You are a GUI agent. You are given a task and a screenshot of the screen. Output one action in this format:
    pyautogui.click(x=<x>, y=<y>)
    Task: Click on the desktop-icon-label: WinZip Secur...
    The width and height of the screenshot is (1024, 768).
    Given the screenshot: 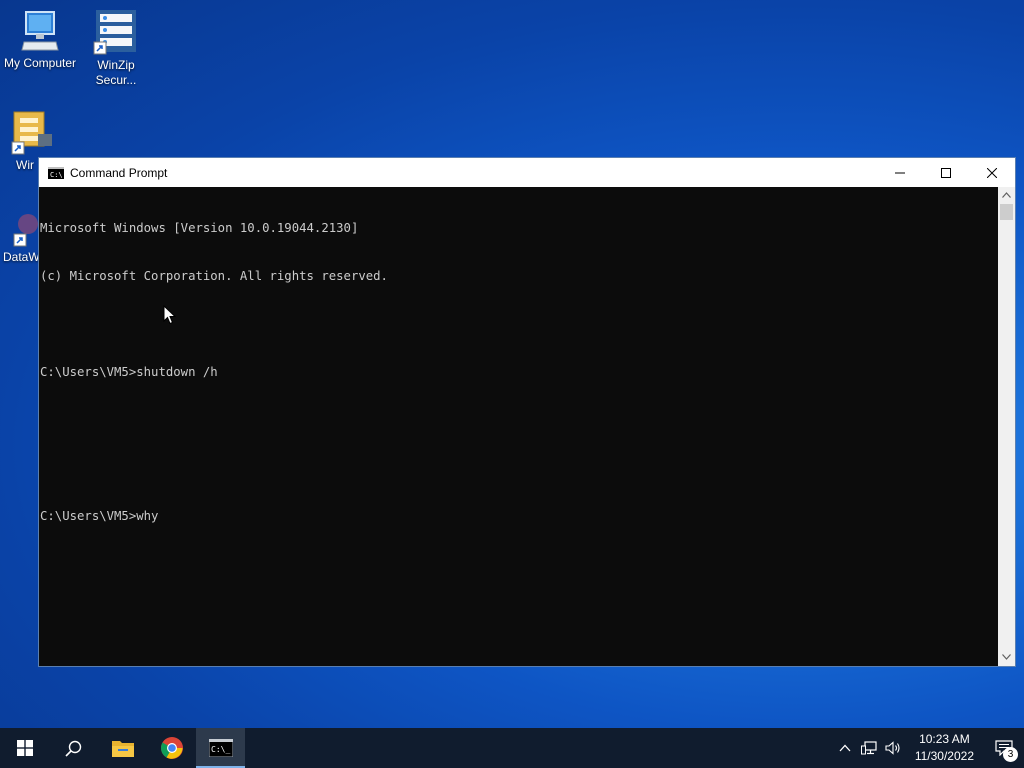 What is the action you would take?
    pyautogui.click(x=116, y=72)
    